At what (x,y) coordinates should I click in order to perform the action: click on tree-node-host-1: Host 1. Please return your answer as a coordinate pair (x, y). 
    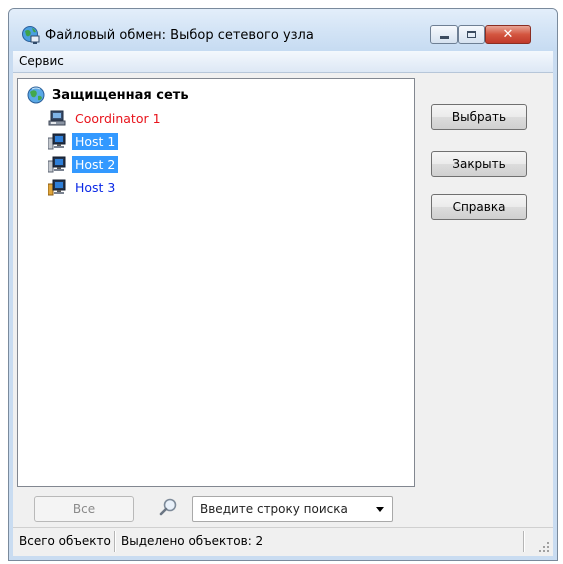
    Looking at the image, I should click on (83, 141).